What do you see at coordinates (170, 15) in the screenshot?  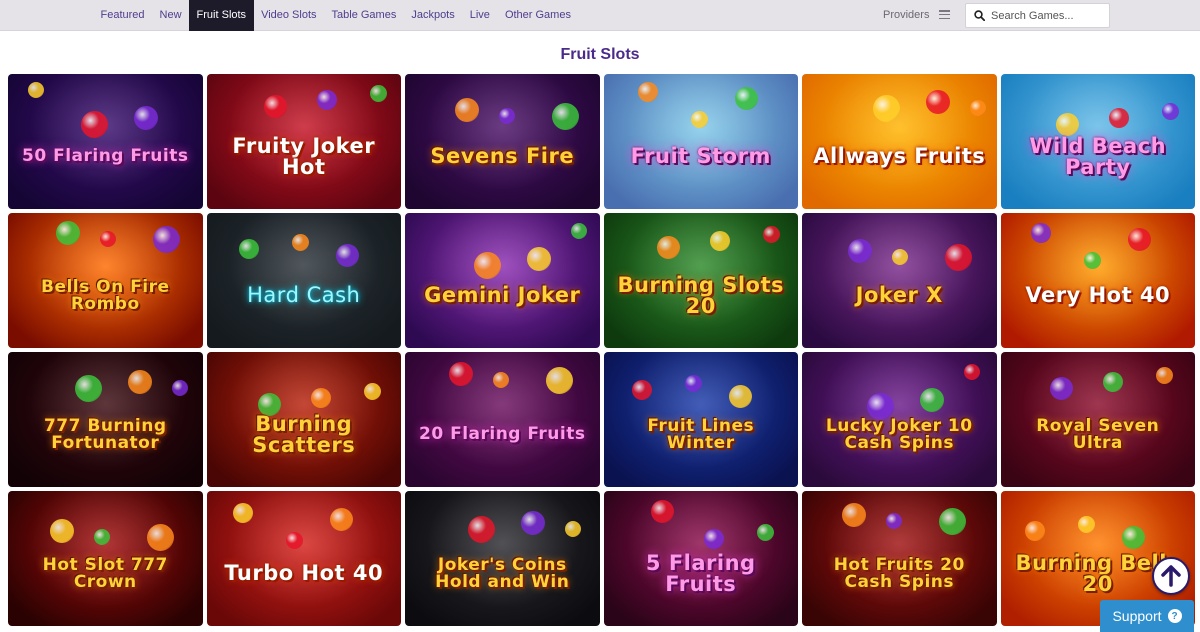 I see `nav-item-new: New` at bounding box center [170, 15].